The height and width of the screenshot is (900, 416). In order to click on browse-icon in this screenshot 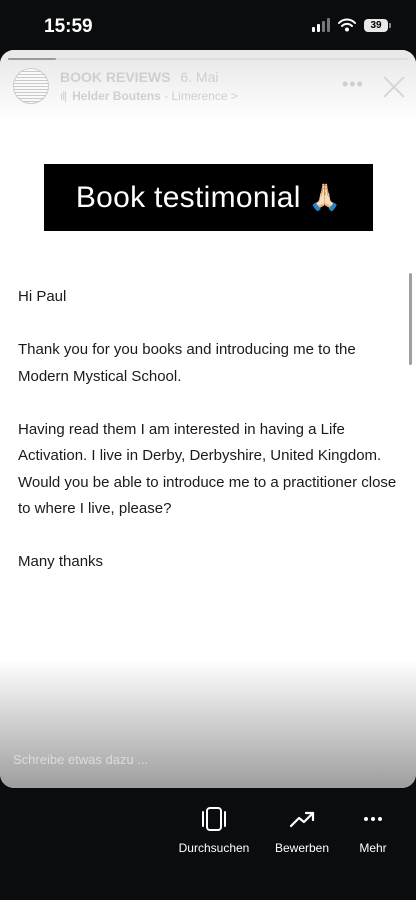, I will do `click(214, 819)`.